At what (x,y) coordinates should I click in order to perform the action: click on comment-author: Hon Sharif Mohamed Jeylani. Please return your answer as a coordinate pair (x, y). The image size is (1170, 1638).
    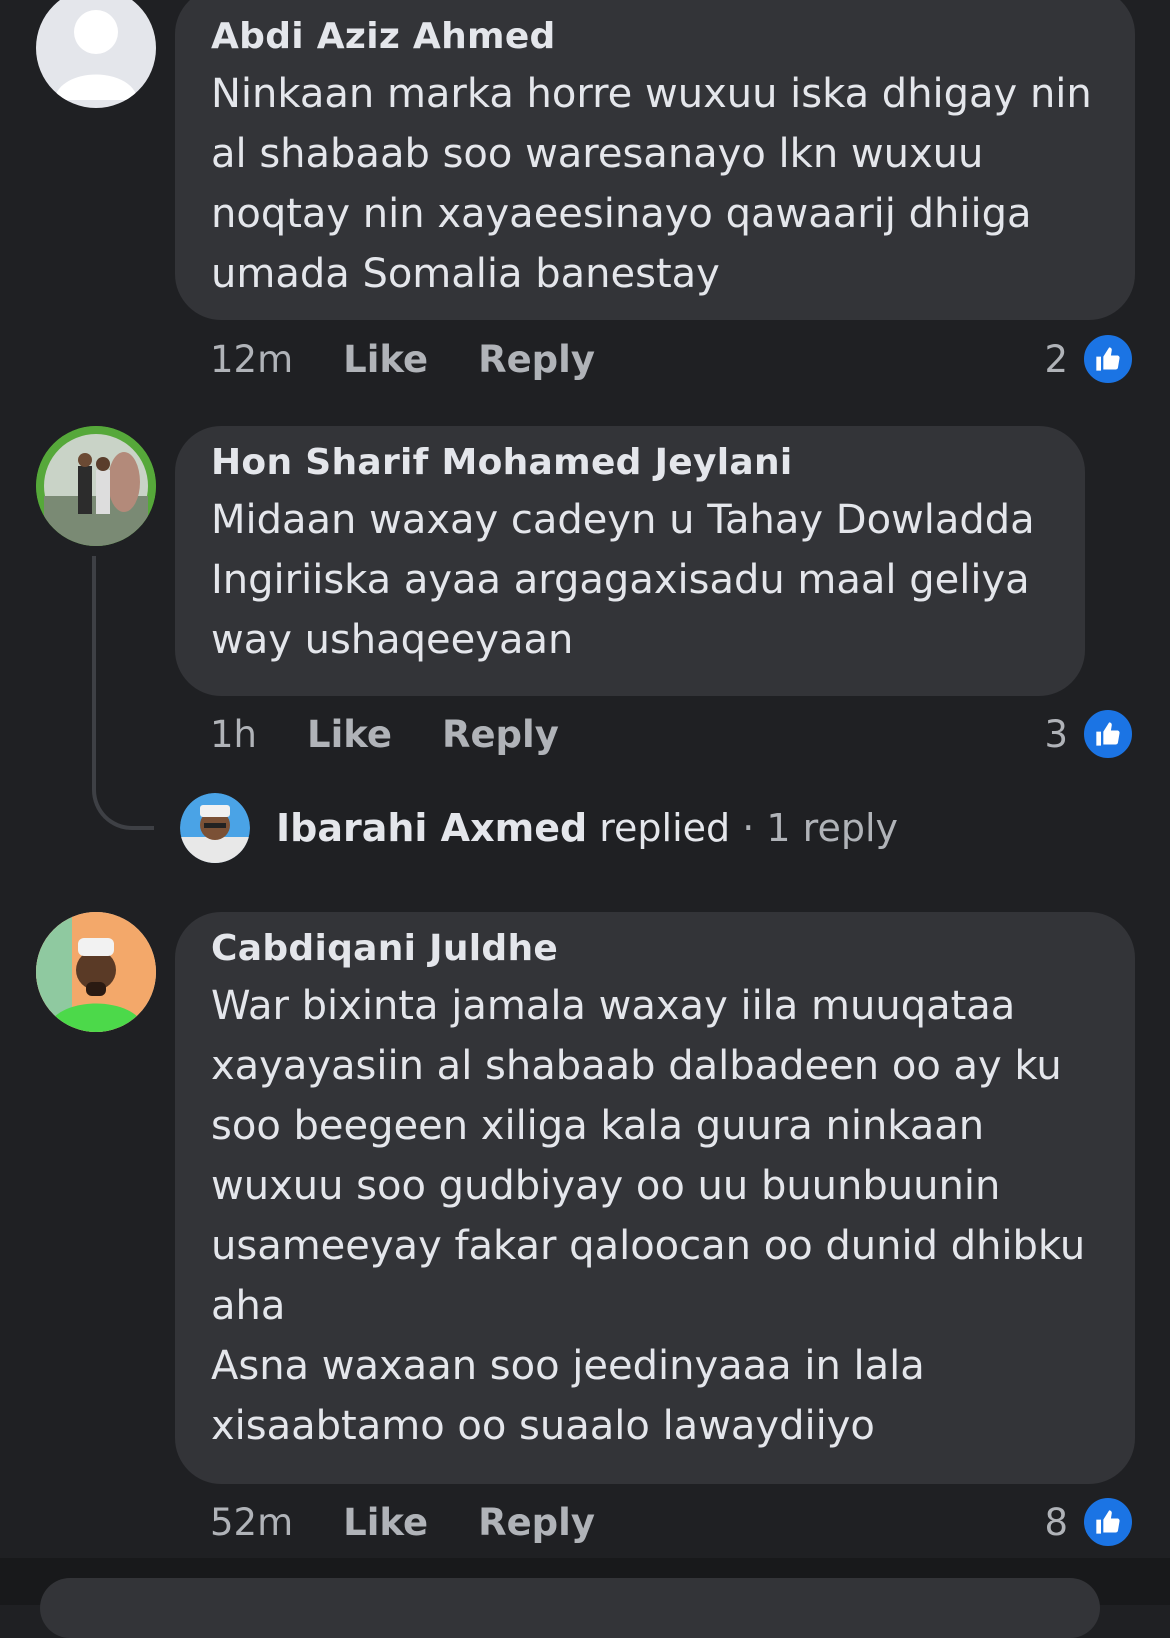
    Looking at the image, I should click on (630, 463).